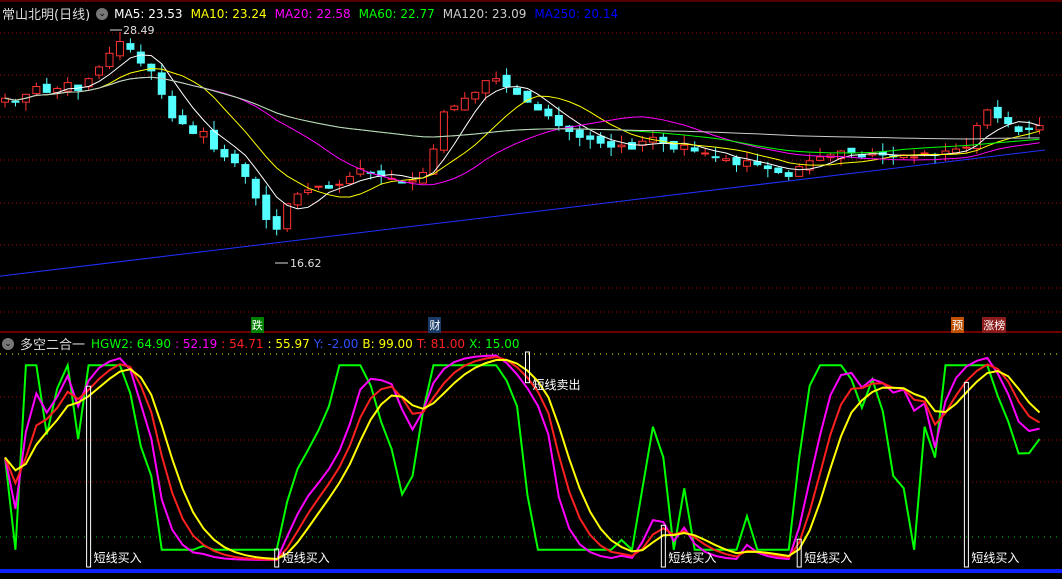  What do you see at coordinates (441, 343) in the screenshot?
I see `indicator-value: T: 81.00` at bounding box center [441, 343].